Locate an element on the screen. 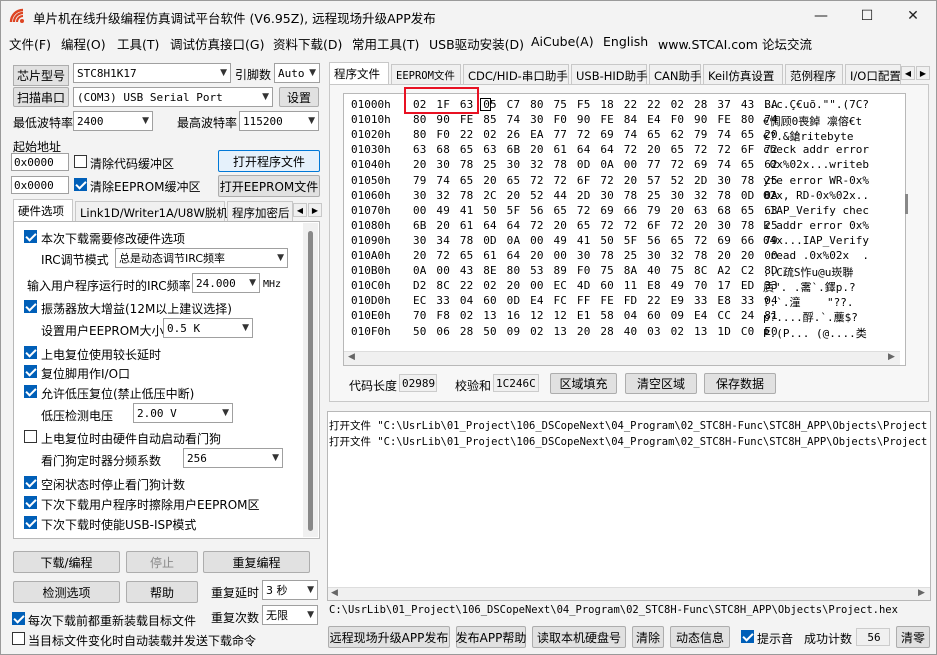 The height and width of the screenshot is (655, 937). right-tab-scroll-right: ▶ is located at coordinates (923, 73).